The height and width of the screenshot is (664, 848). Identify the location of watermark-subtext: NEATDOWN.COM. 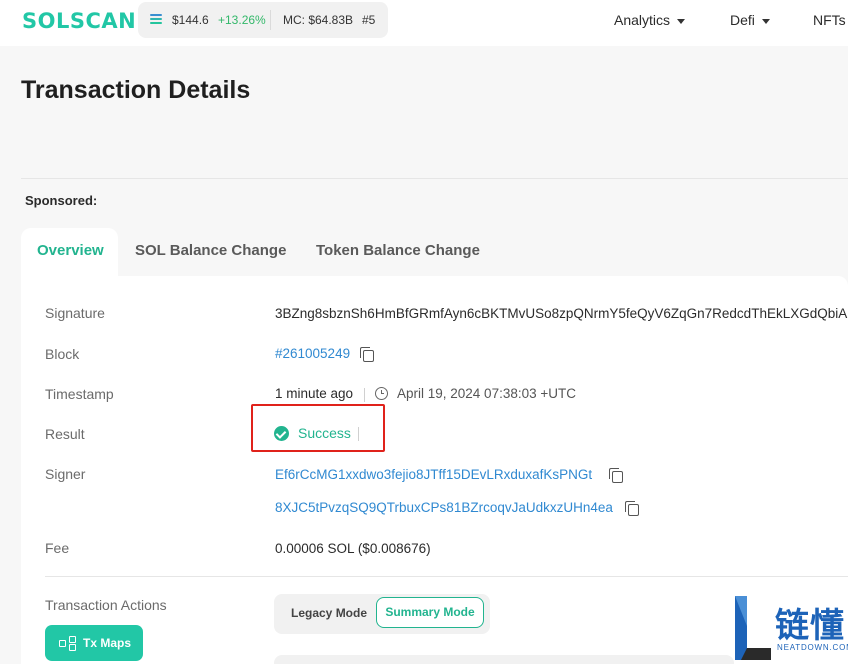
(812, 647).